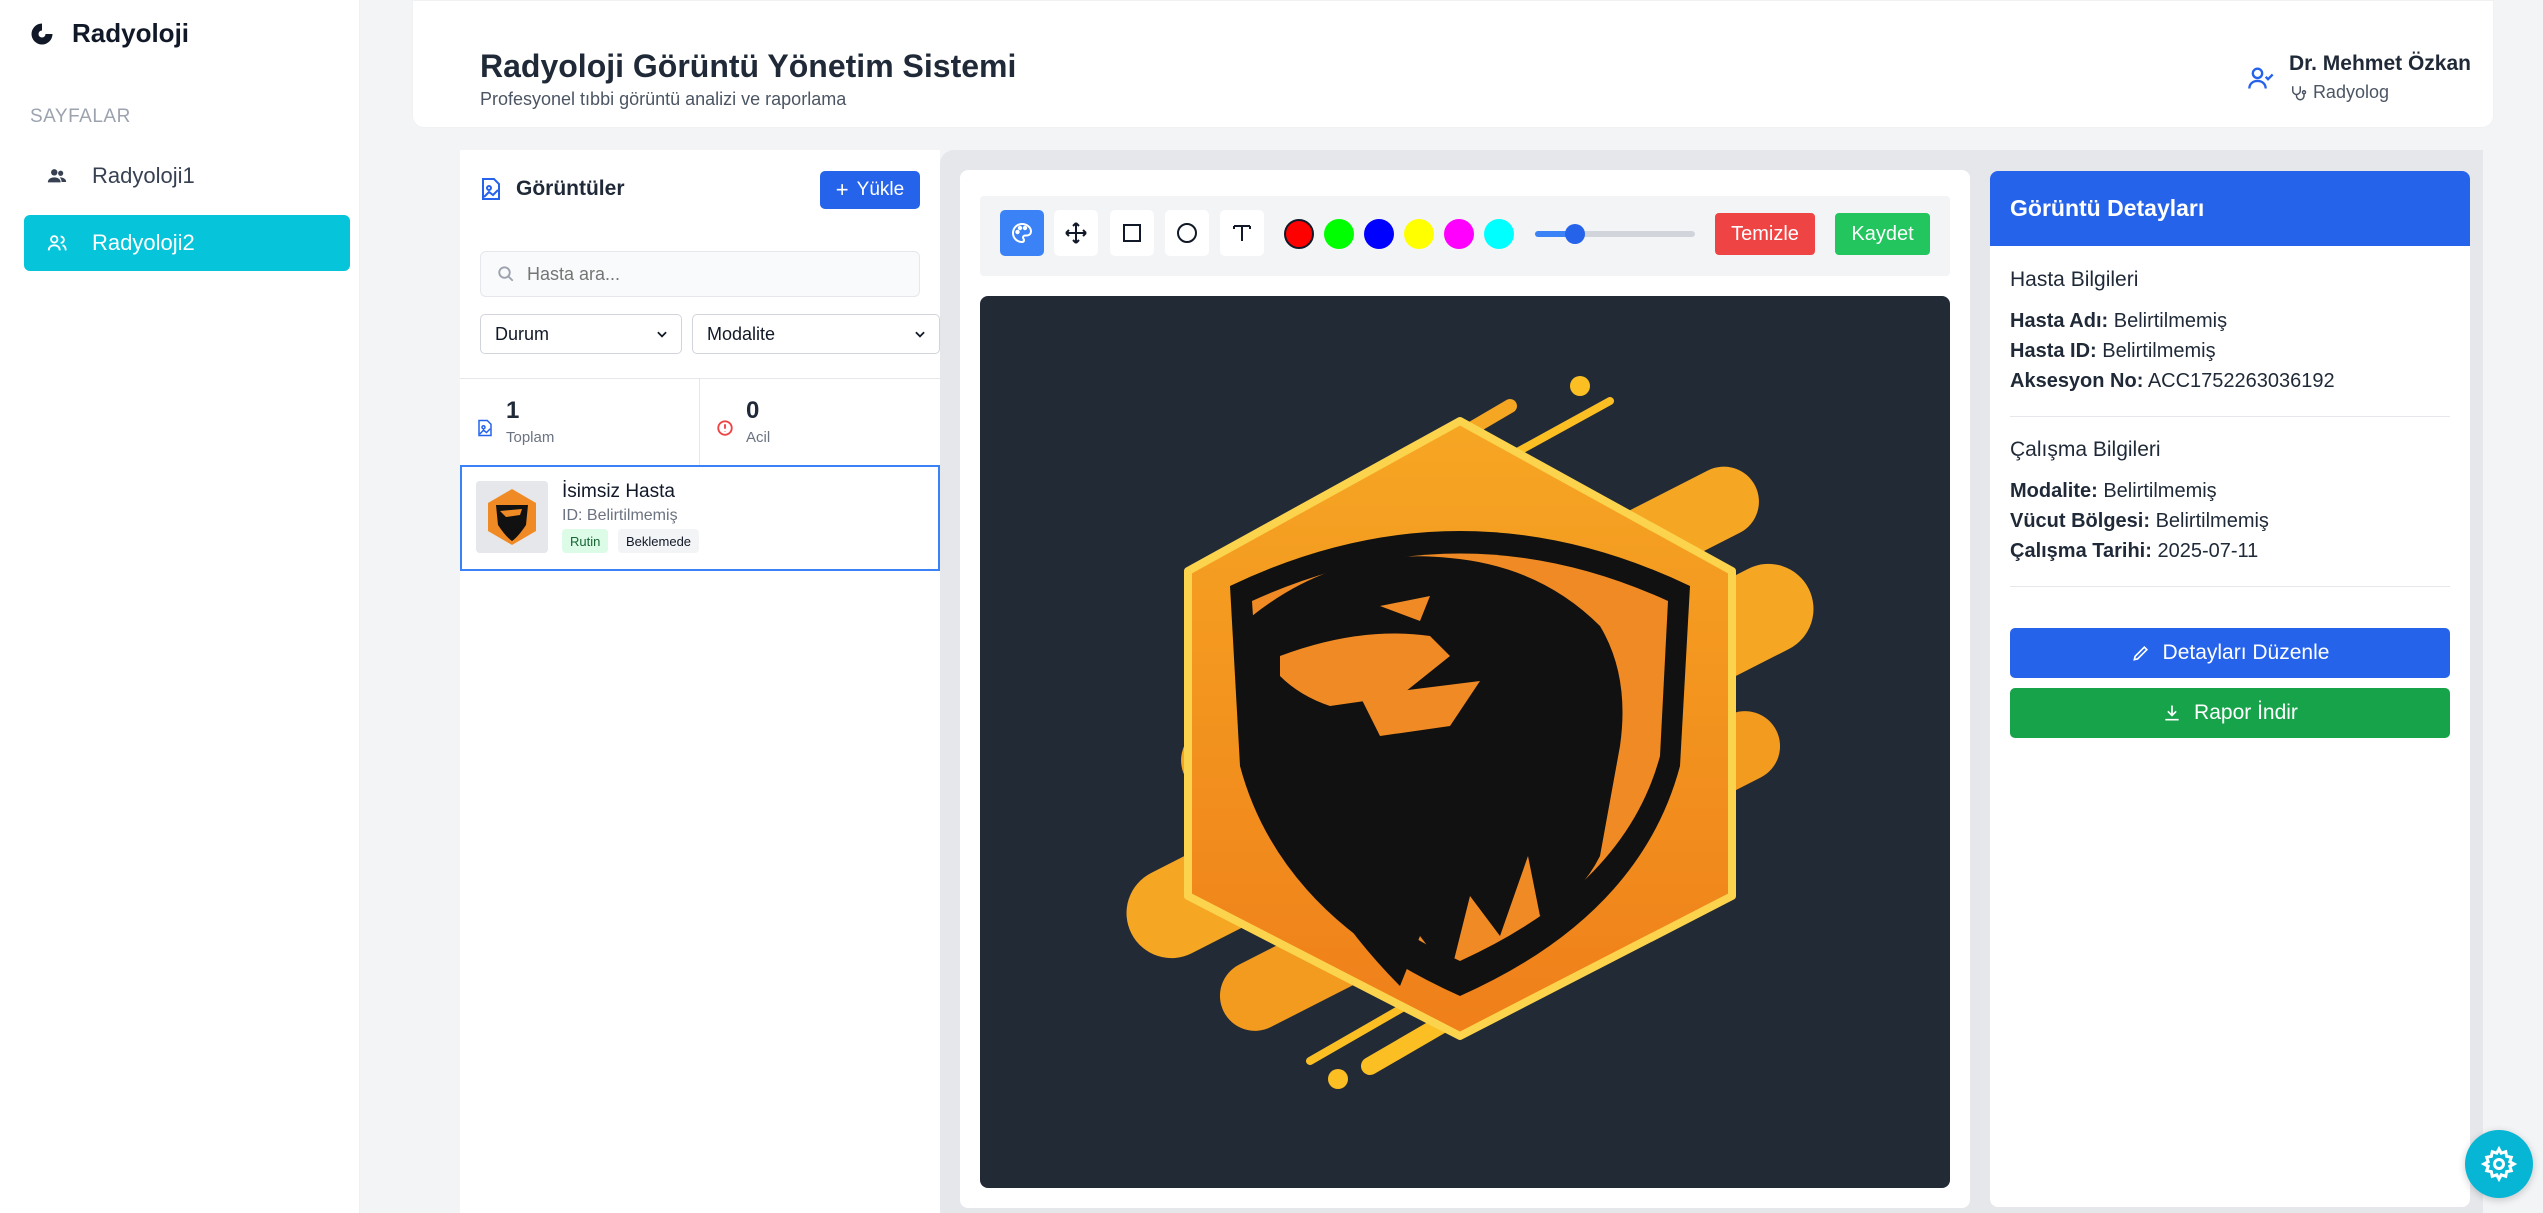  What do you see at coordinates (143, 242) in the screenshot?
I see `sidebar-item-label: Radyoloji2` at bounding box center [143, 242].